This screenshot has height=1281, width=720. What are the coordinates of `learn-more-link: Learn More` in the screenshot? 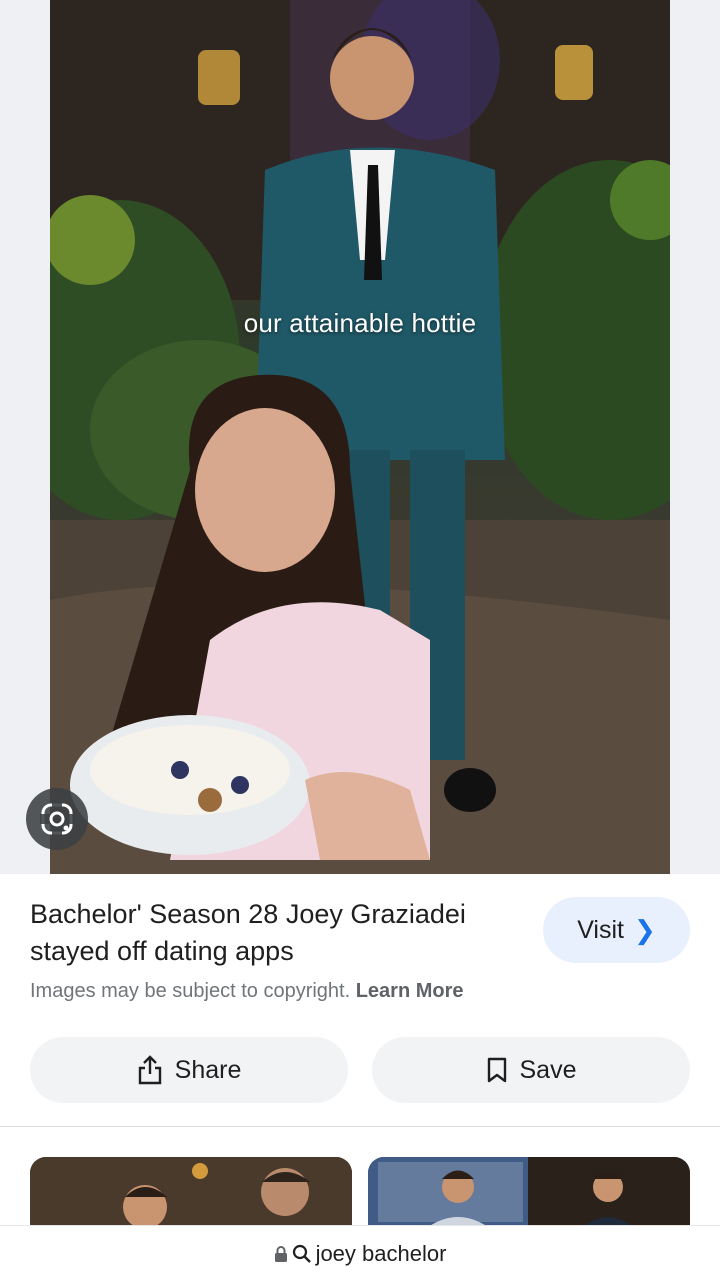 It's located at (410, 991).